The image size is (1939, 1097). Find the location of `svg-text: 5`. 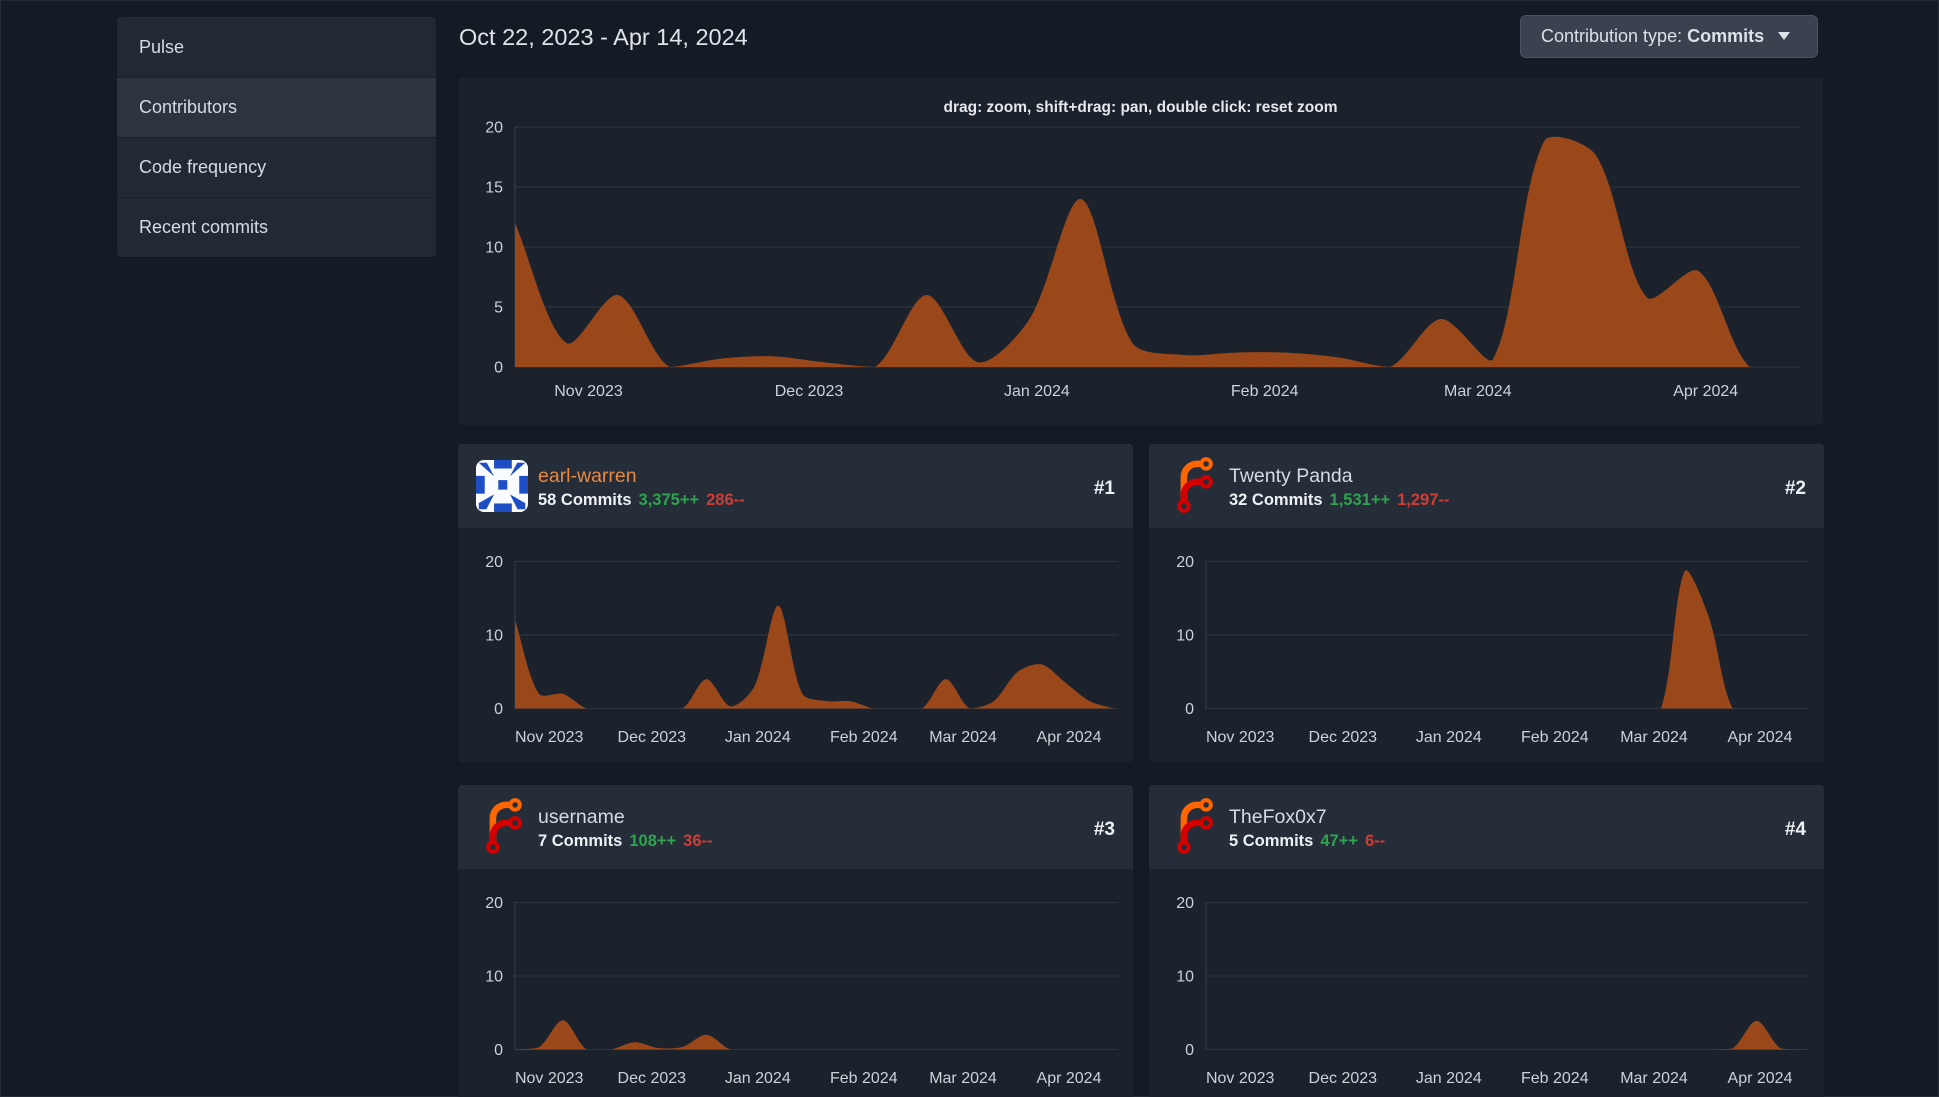

svg-text: 5 is located at coordinates (498, 308).